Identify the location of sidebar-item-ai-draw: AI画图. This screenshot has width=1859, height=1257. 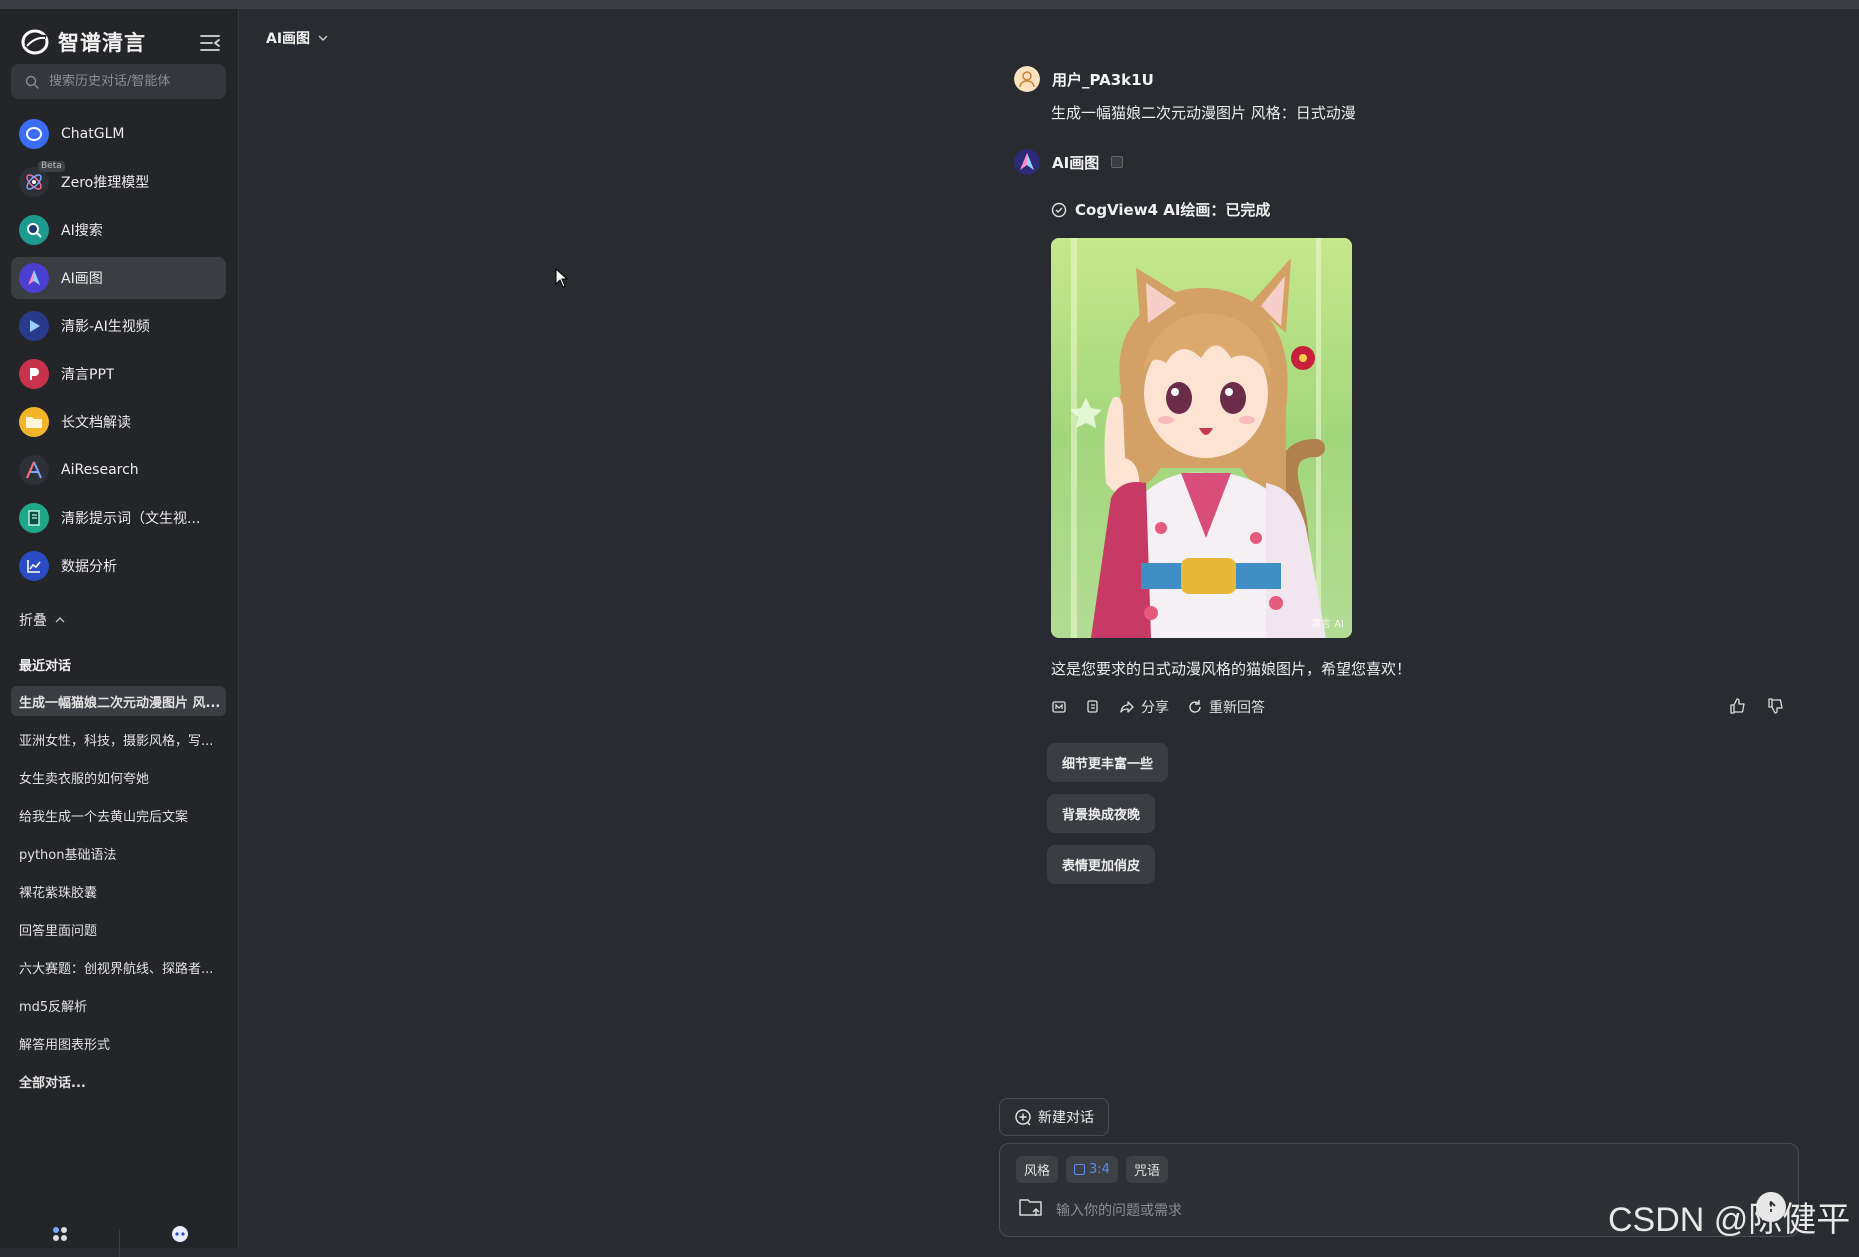
(118, 278).